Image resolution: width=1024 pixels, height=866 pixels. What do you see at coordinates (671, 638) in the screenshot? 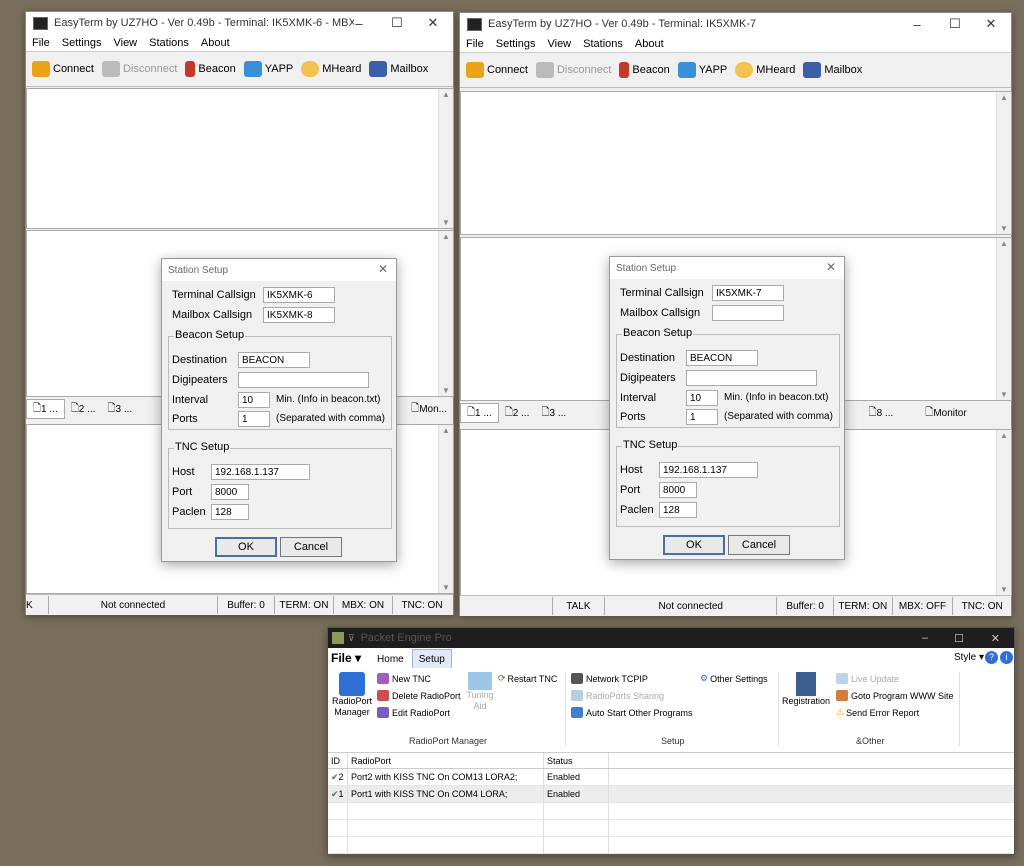
I see `title-bar: ⊽ Packet Engine Pro – ☐ ✕` at bounding box center [671, 638].